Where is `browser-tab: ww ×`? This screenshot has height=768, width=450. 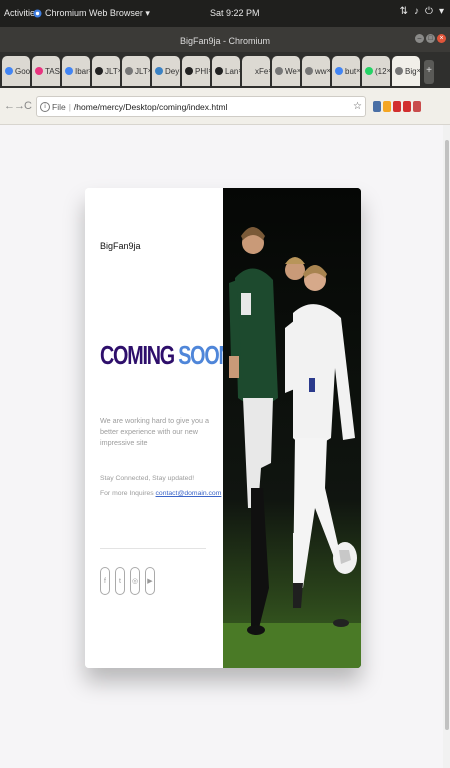 browser-tab: ww × is located at coordinates (316, 71).